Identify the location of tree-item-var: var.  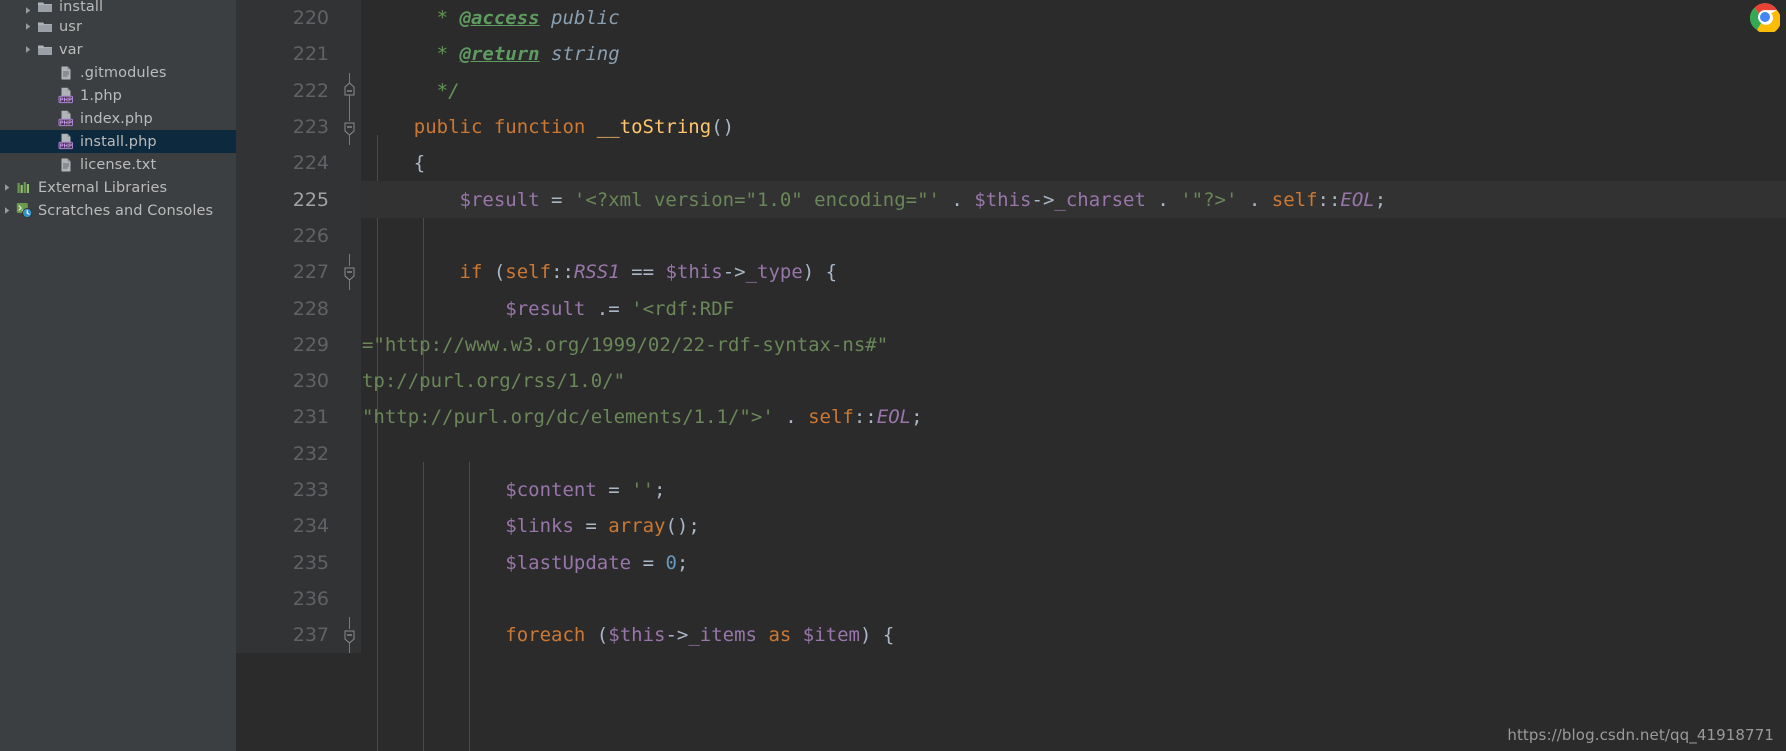
(118, 49).